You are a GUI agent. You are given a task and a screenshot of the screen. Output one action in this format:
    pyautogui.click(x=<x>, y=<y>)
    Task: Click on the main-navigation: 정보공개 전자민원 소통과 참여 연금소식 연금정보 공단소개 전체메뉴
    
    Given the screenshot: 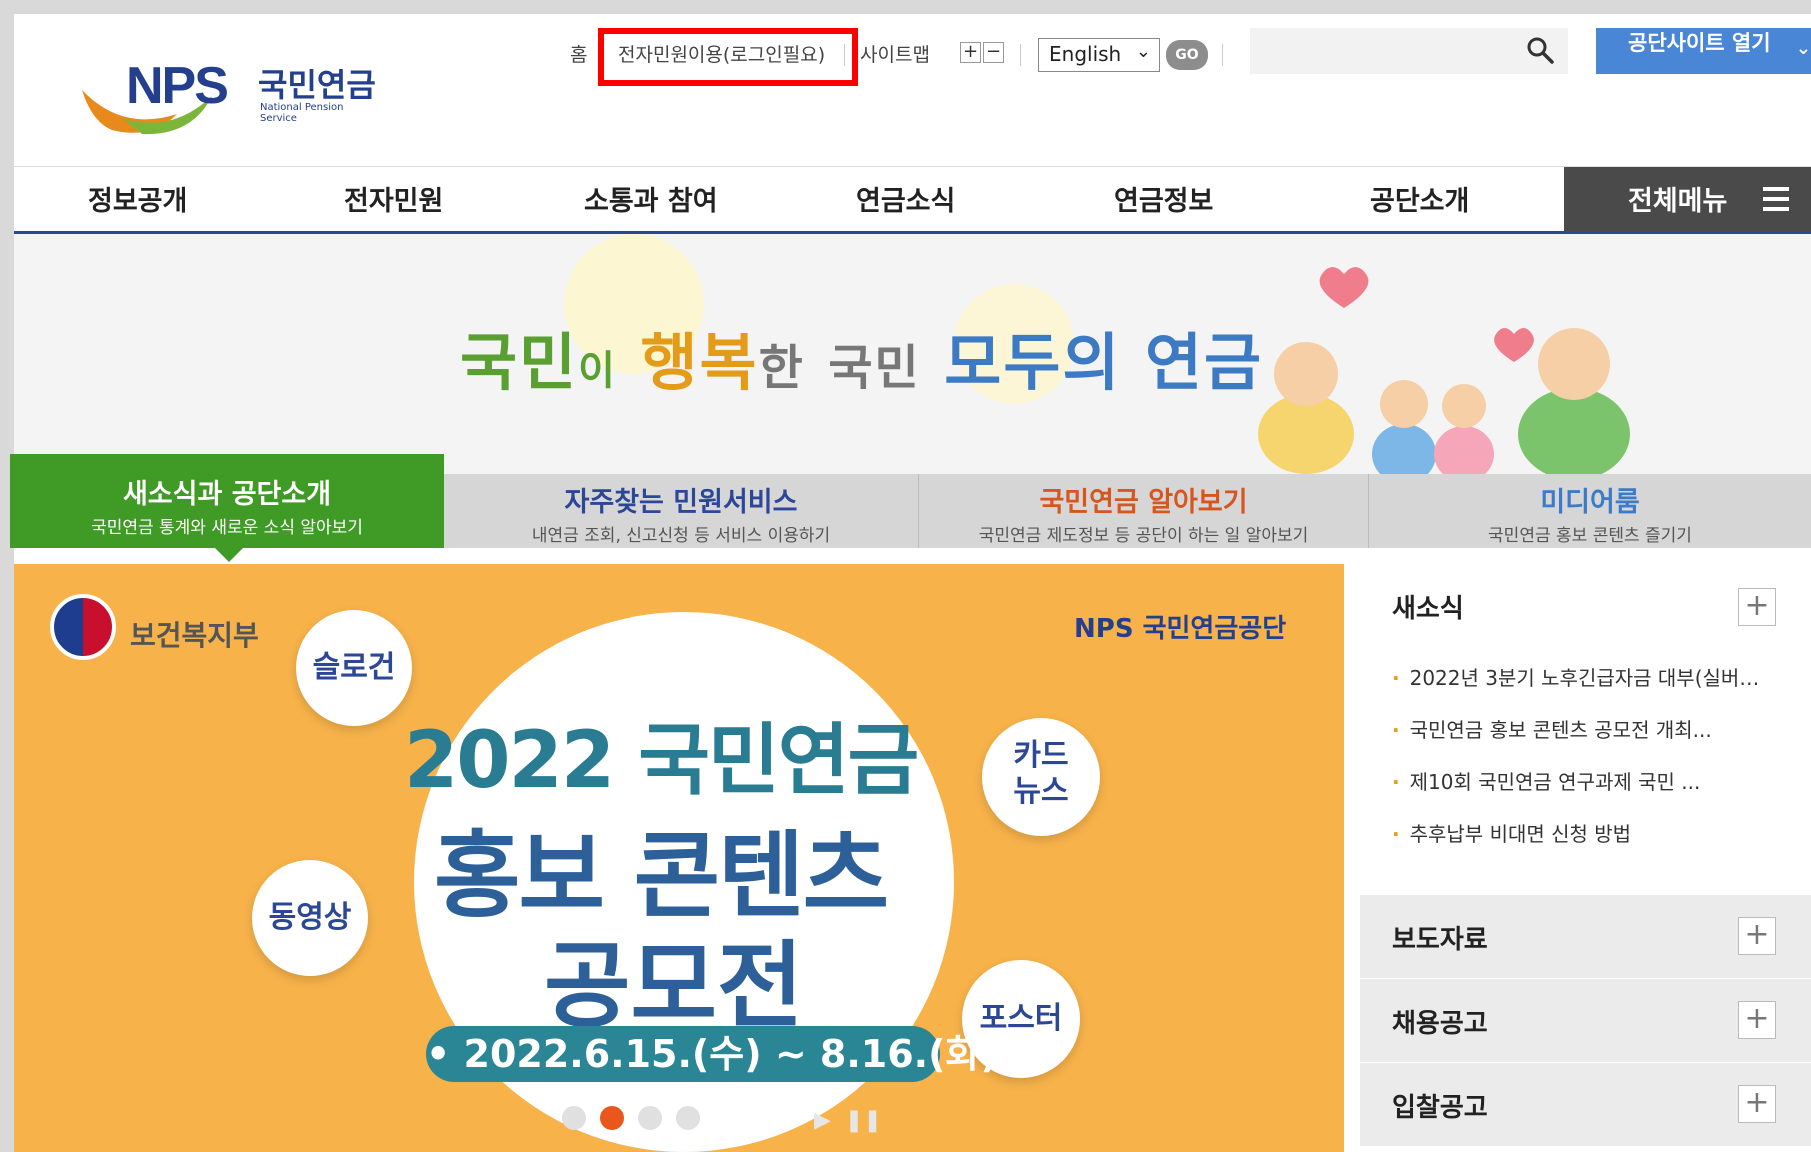 What is the action you would take?
    pyautogui.click(x=912, y=200)
    